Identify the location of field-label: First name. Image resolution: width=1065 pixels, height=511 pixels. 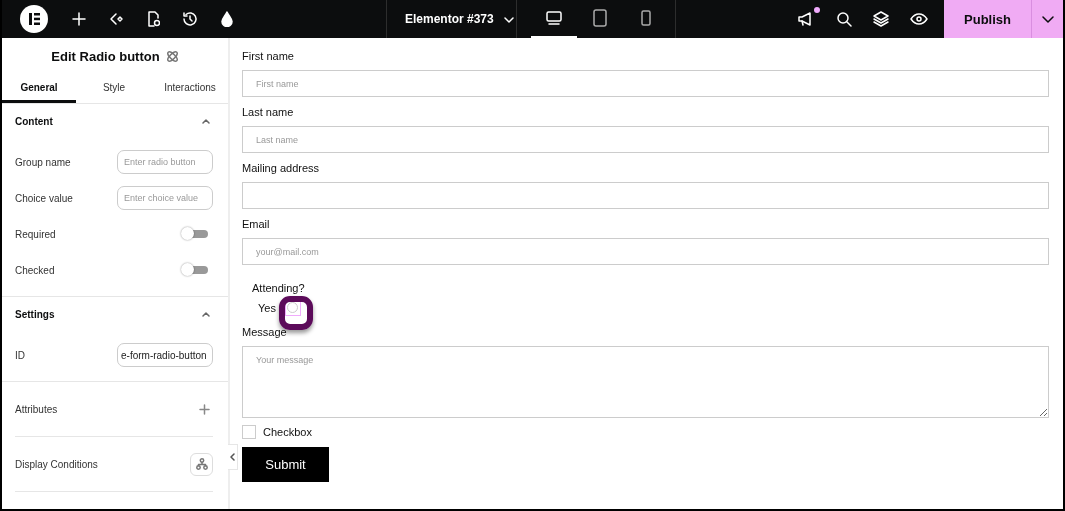
(268, 56).